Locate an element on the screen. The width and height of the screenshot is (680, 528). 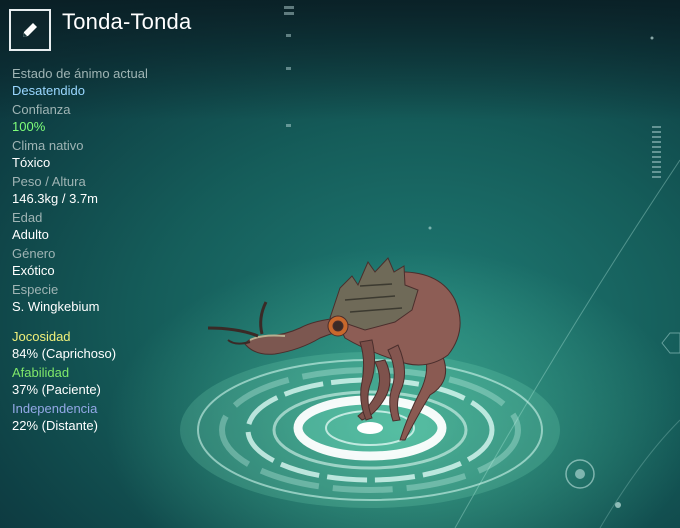
trait-value: 22% (Distante) is located at coordinates (55, 425).